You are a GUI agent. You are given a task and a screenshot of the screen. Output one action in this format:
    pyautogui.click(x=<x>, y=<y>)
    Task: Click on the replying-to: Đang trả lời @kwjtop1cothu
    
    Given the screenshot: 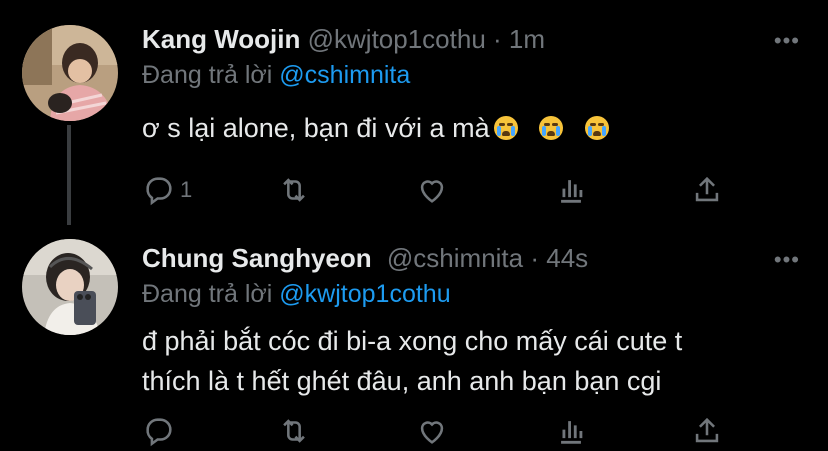 What is the action you would take?
    pyautogui.click(x=296, y=294)
    